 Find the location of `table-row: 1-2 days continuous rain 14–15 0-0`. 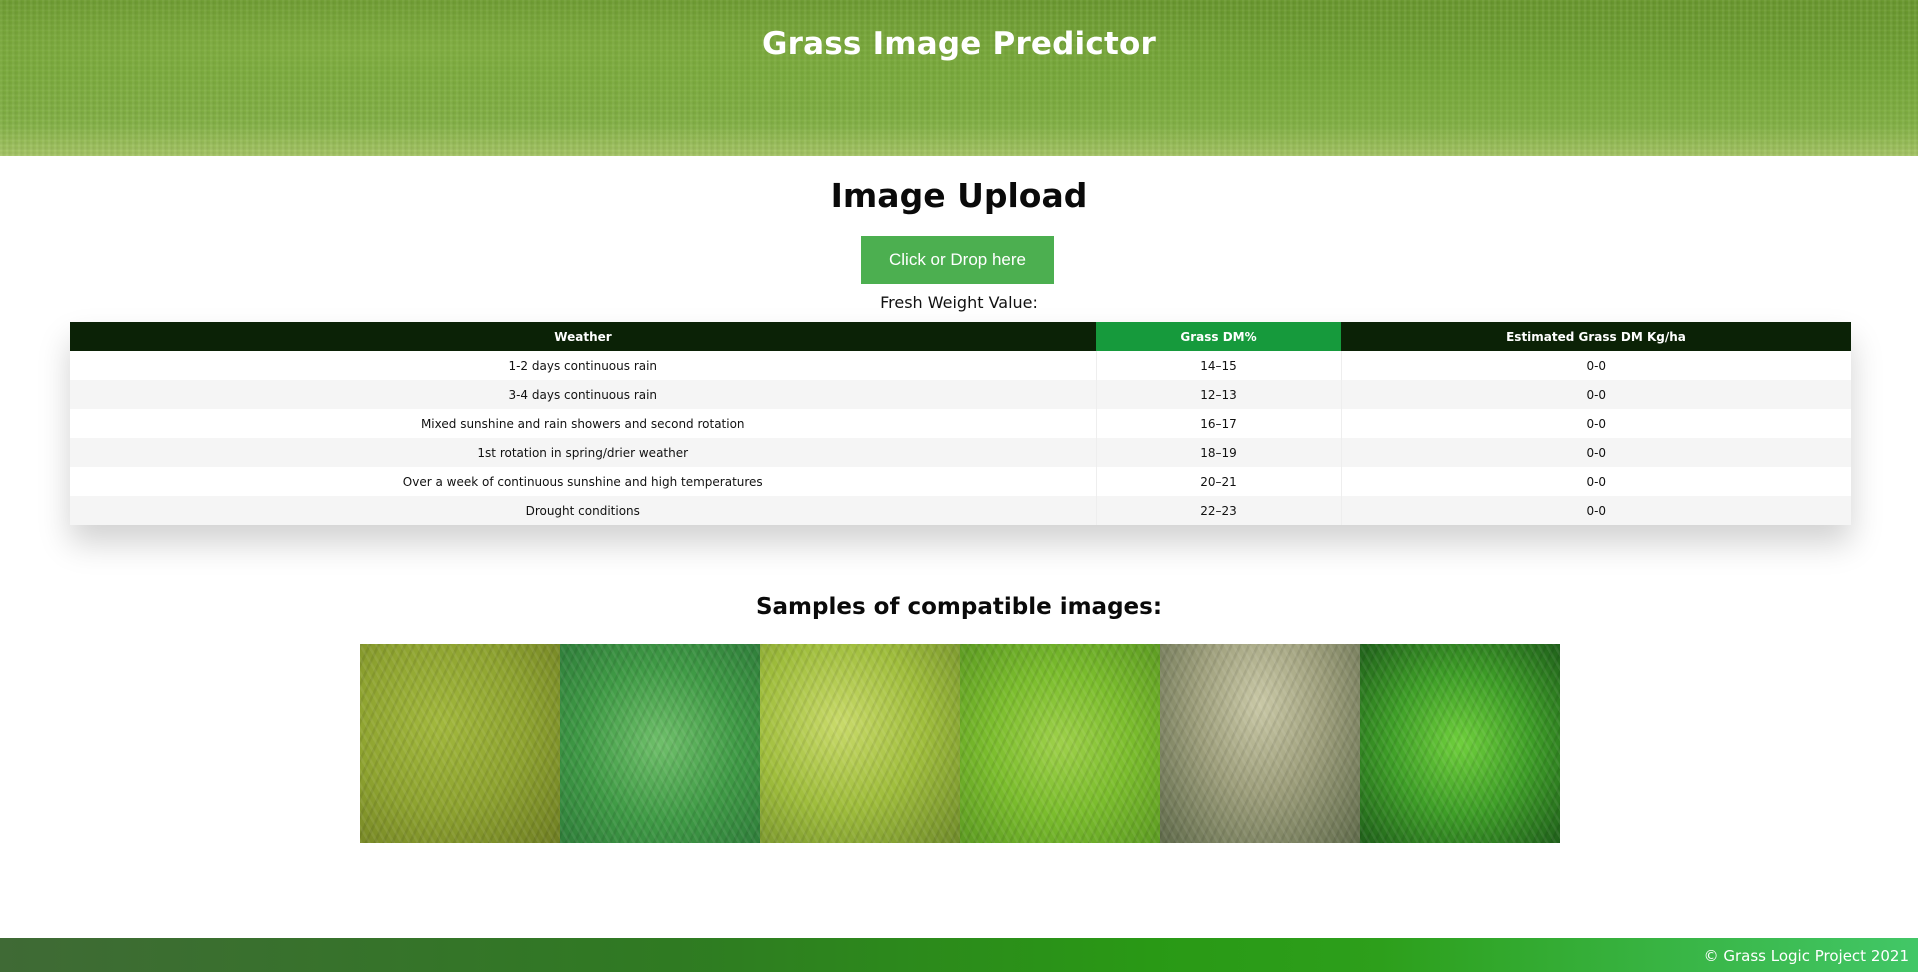

table-row: 1-2 days continuous rain 14–15 0-0 is located at coordinates (960, 365).